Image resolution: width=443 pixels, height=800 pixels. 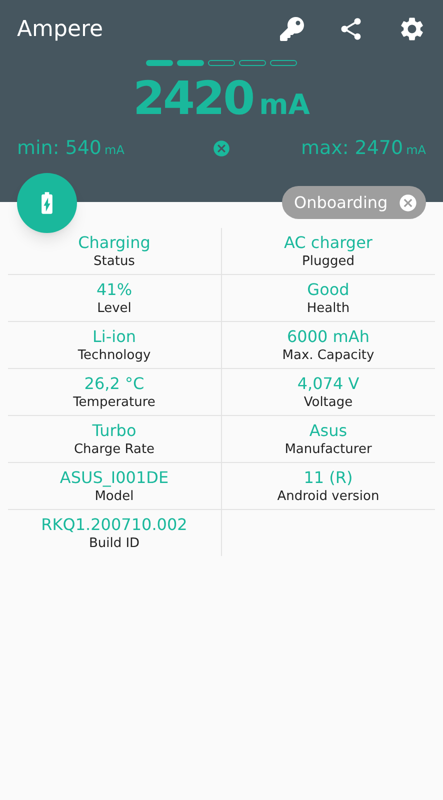 What do you see at coordinates (328, 336) in the screenshot?
I see `info-value: 6000 mAh` at bounding box center [328, 336].